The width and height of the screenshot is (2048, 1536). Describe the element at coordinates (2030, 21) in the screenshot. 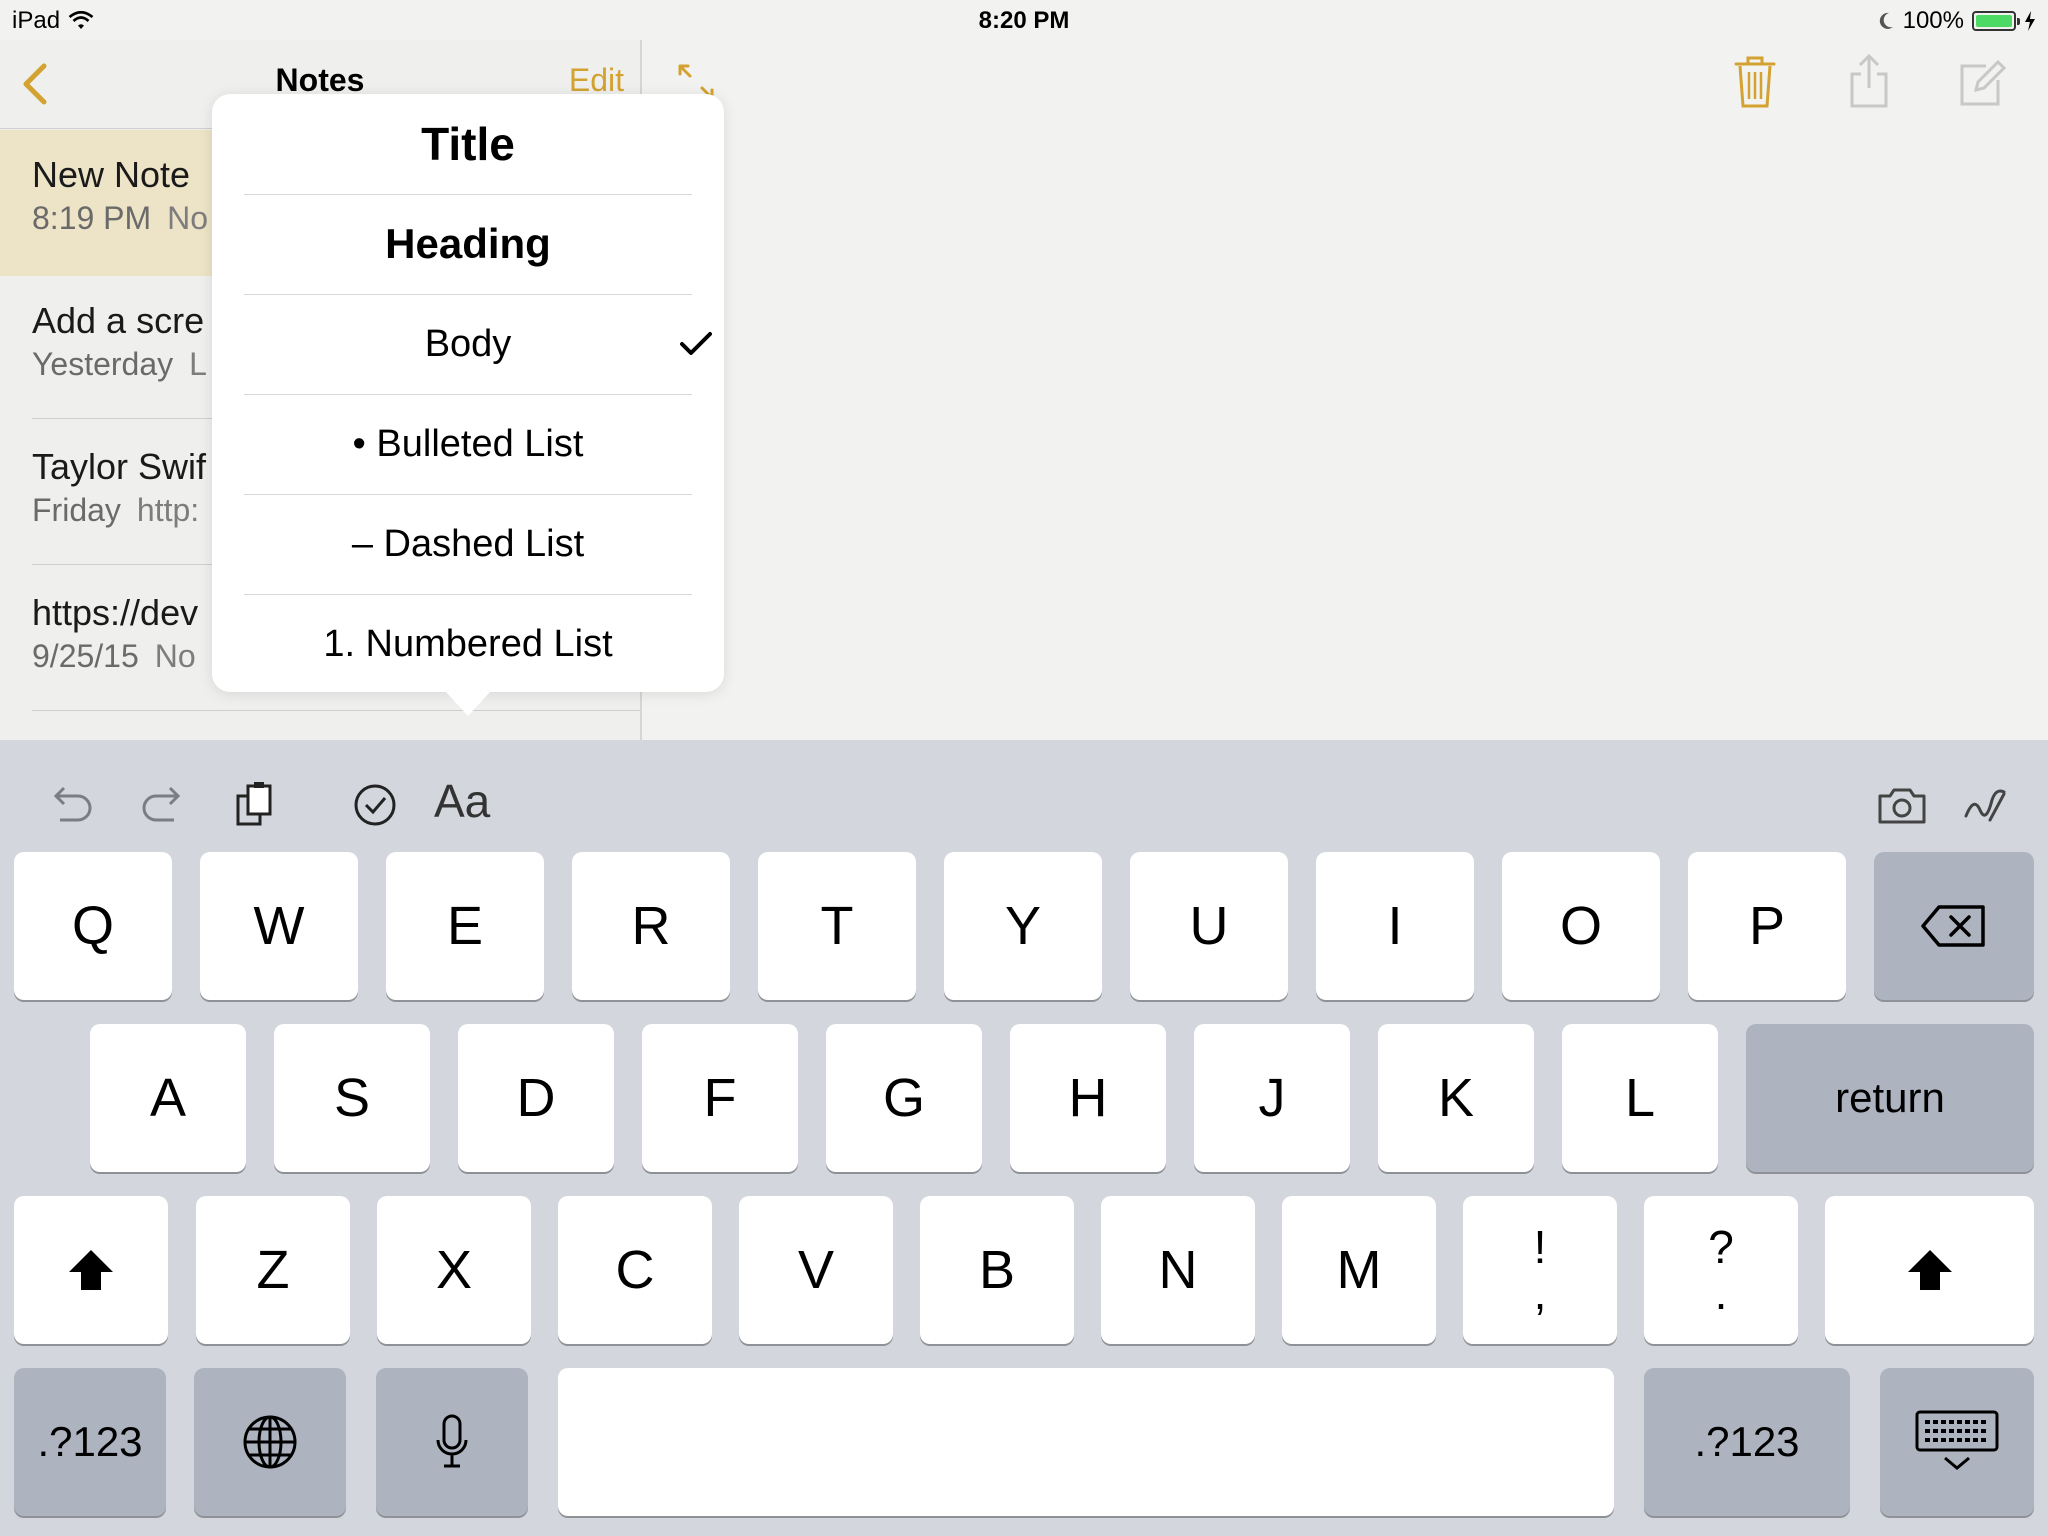

I see `charging-icon` at that location.